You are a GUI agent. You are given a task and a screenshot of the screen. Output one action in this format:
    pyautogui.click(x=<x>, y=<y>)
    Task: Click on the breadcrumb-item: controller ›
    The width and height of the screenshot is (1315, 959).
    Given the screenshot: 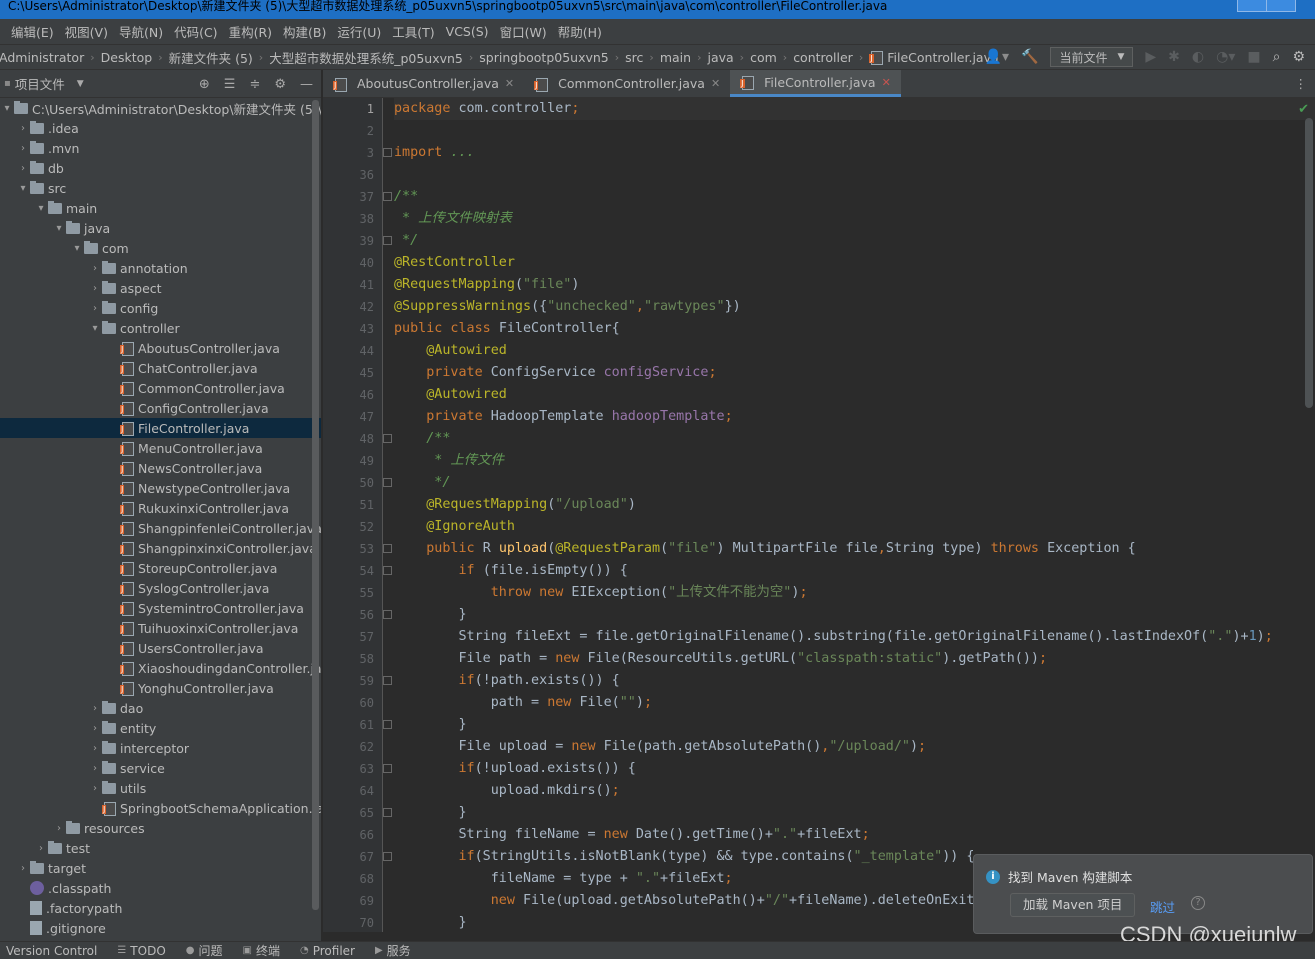 What is the action you would take?
    pyautogui.click(x=828, y=57)
    